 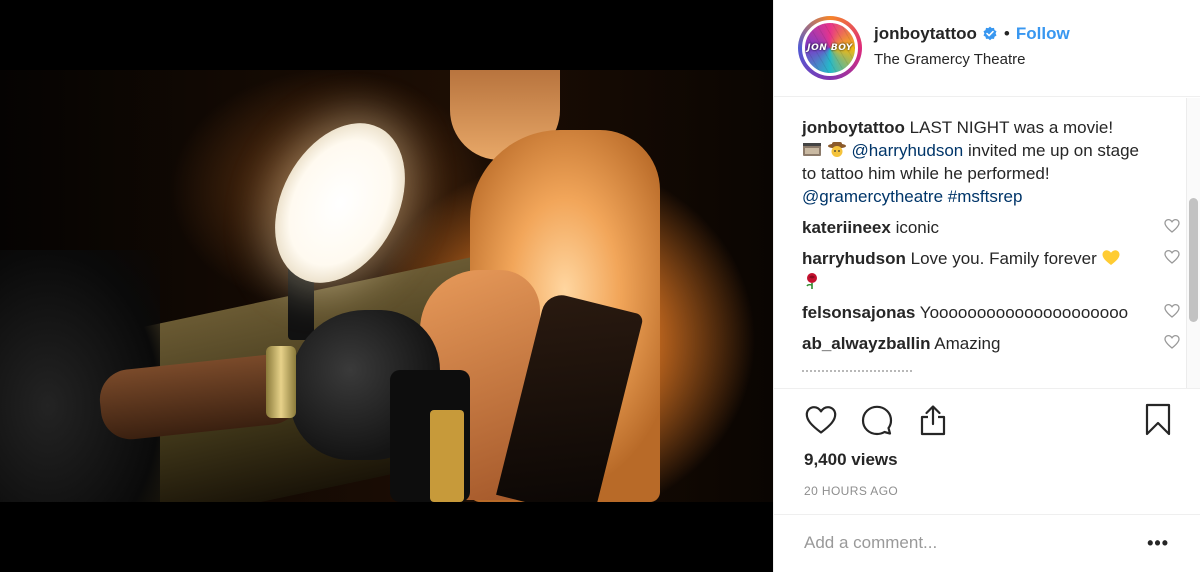 I want to click on avatar-image: JON BOY, so click(x=830, y=48).